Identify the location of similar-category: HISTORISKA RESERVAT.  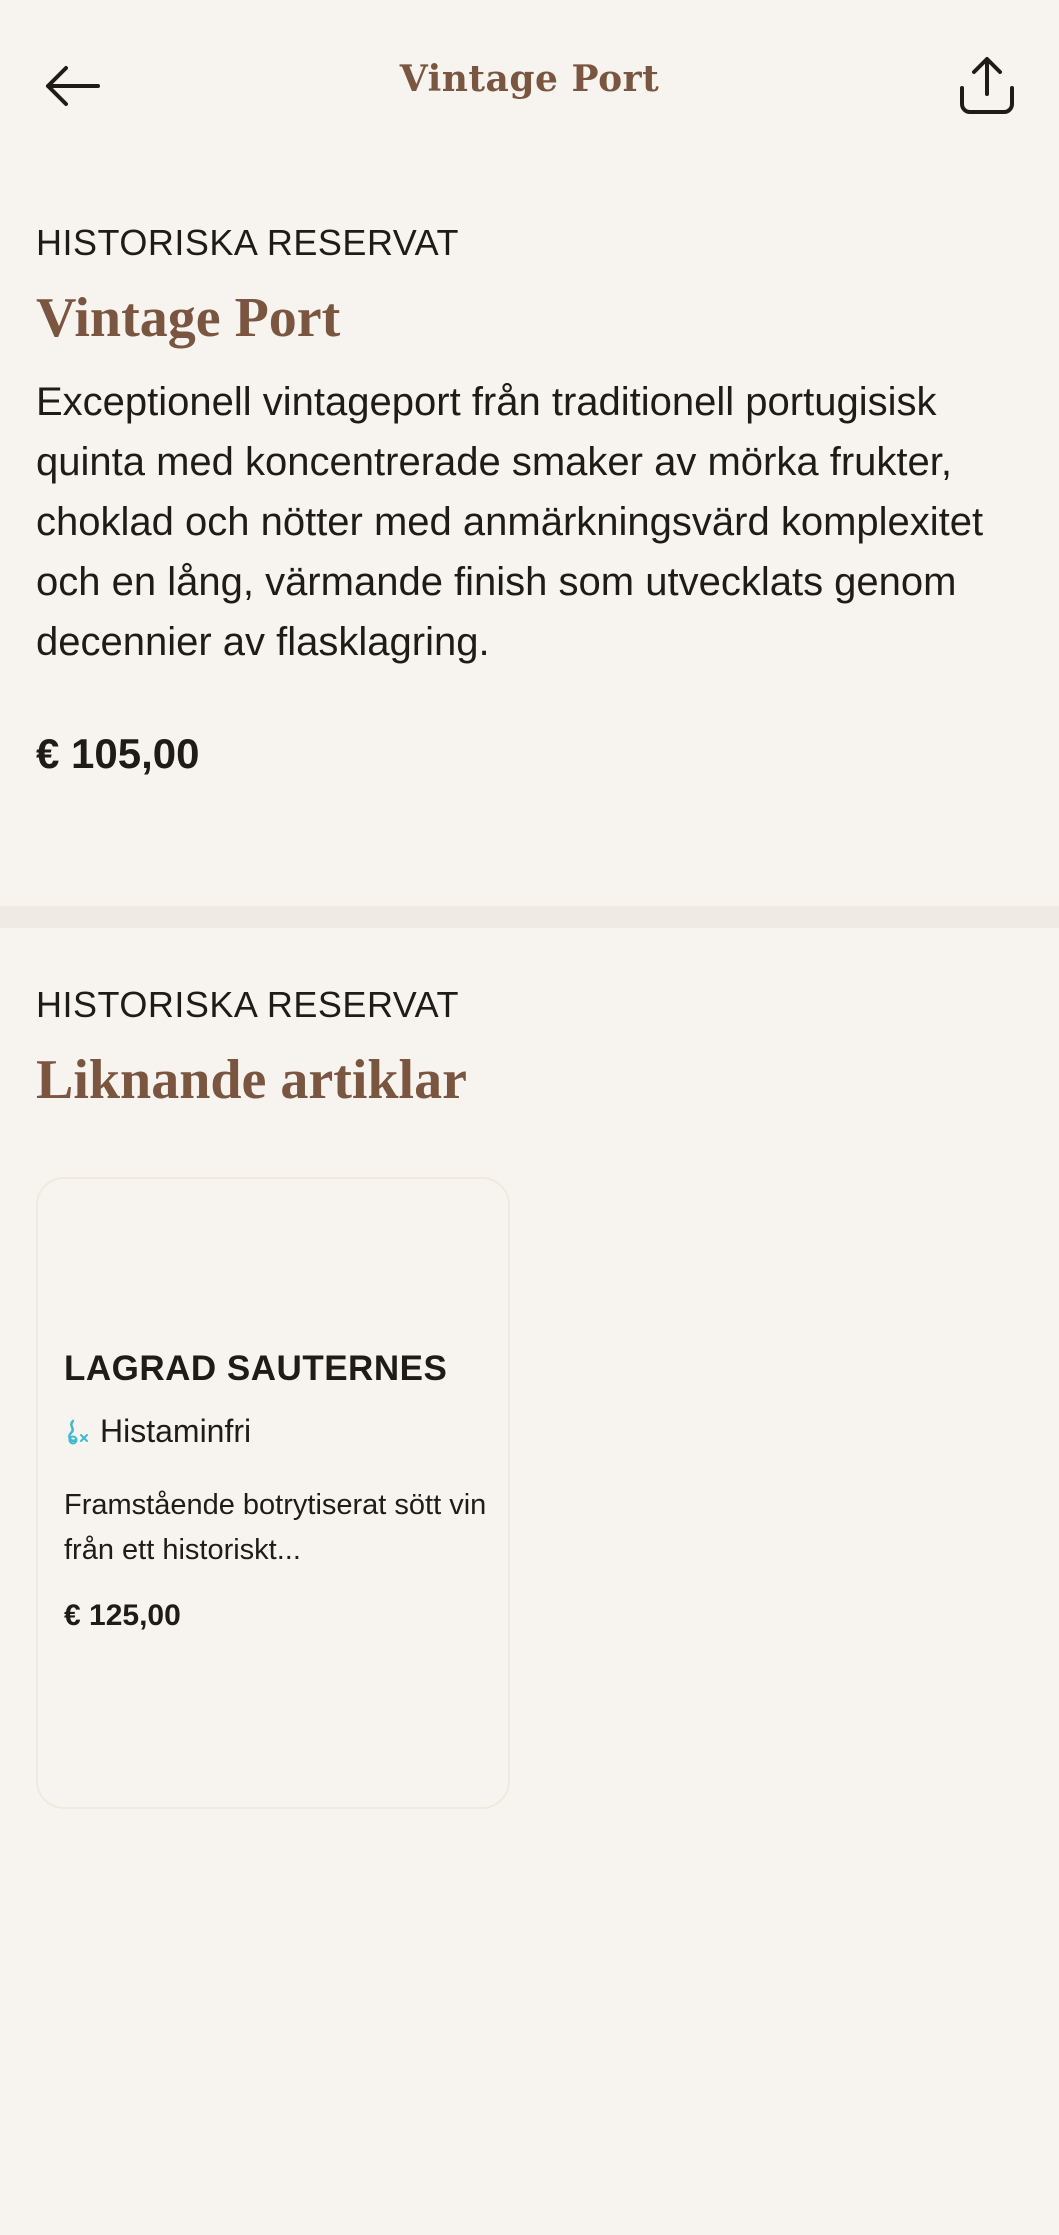
(247, 1004).